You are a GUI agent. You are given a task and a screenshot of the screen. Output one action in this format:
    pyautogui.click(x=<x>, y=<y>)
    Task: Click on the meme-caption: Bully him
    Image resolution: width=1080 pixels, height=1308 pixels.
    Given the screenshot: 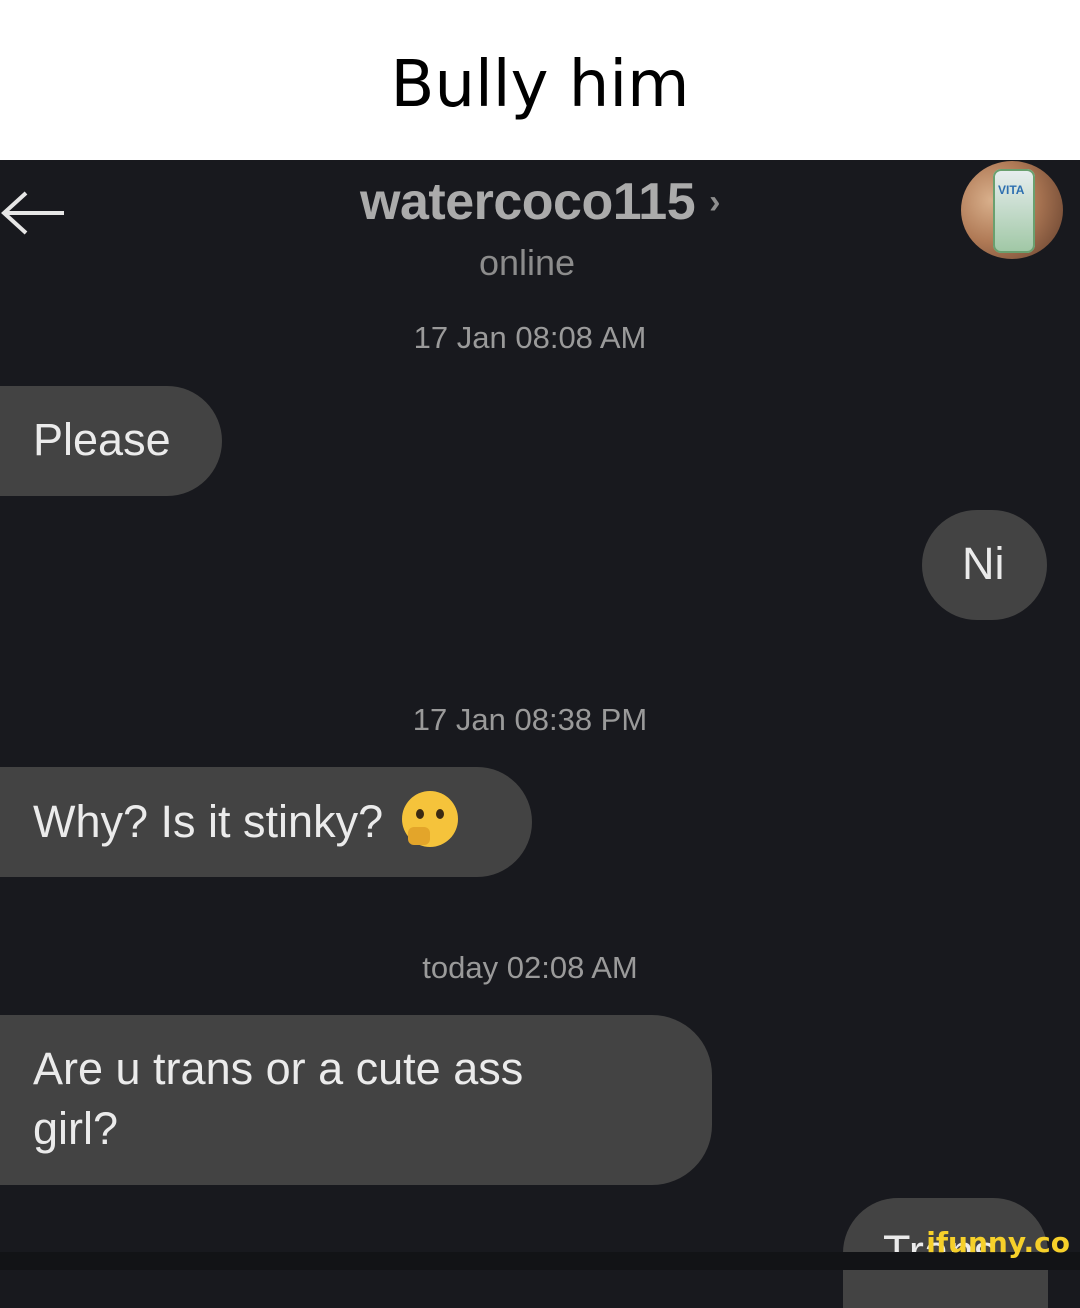 What is the action you would take?
    pyautogui.click(x=540, y=80)
    